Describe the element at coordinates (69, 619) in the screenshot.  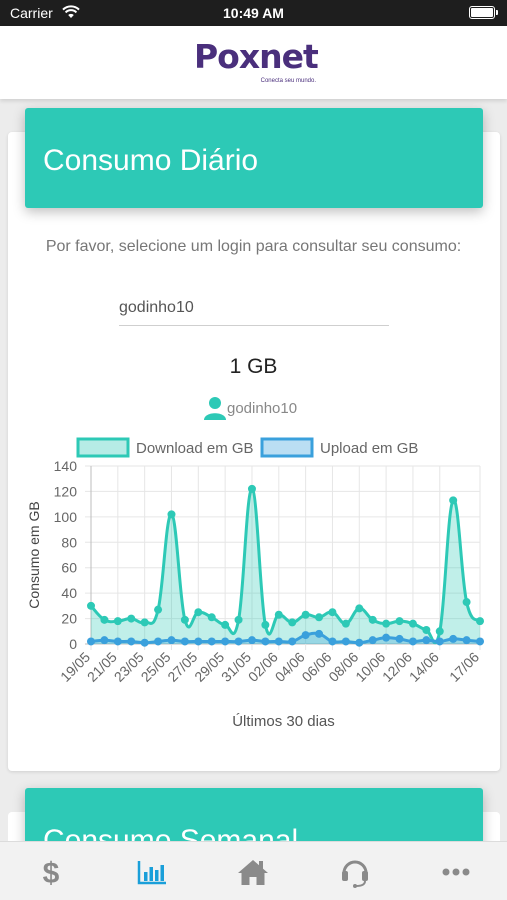
I see `y-tick-label: 20` at that location.